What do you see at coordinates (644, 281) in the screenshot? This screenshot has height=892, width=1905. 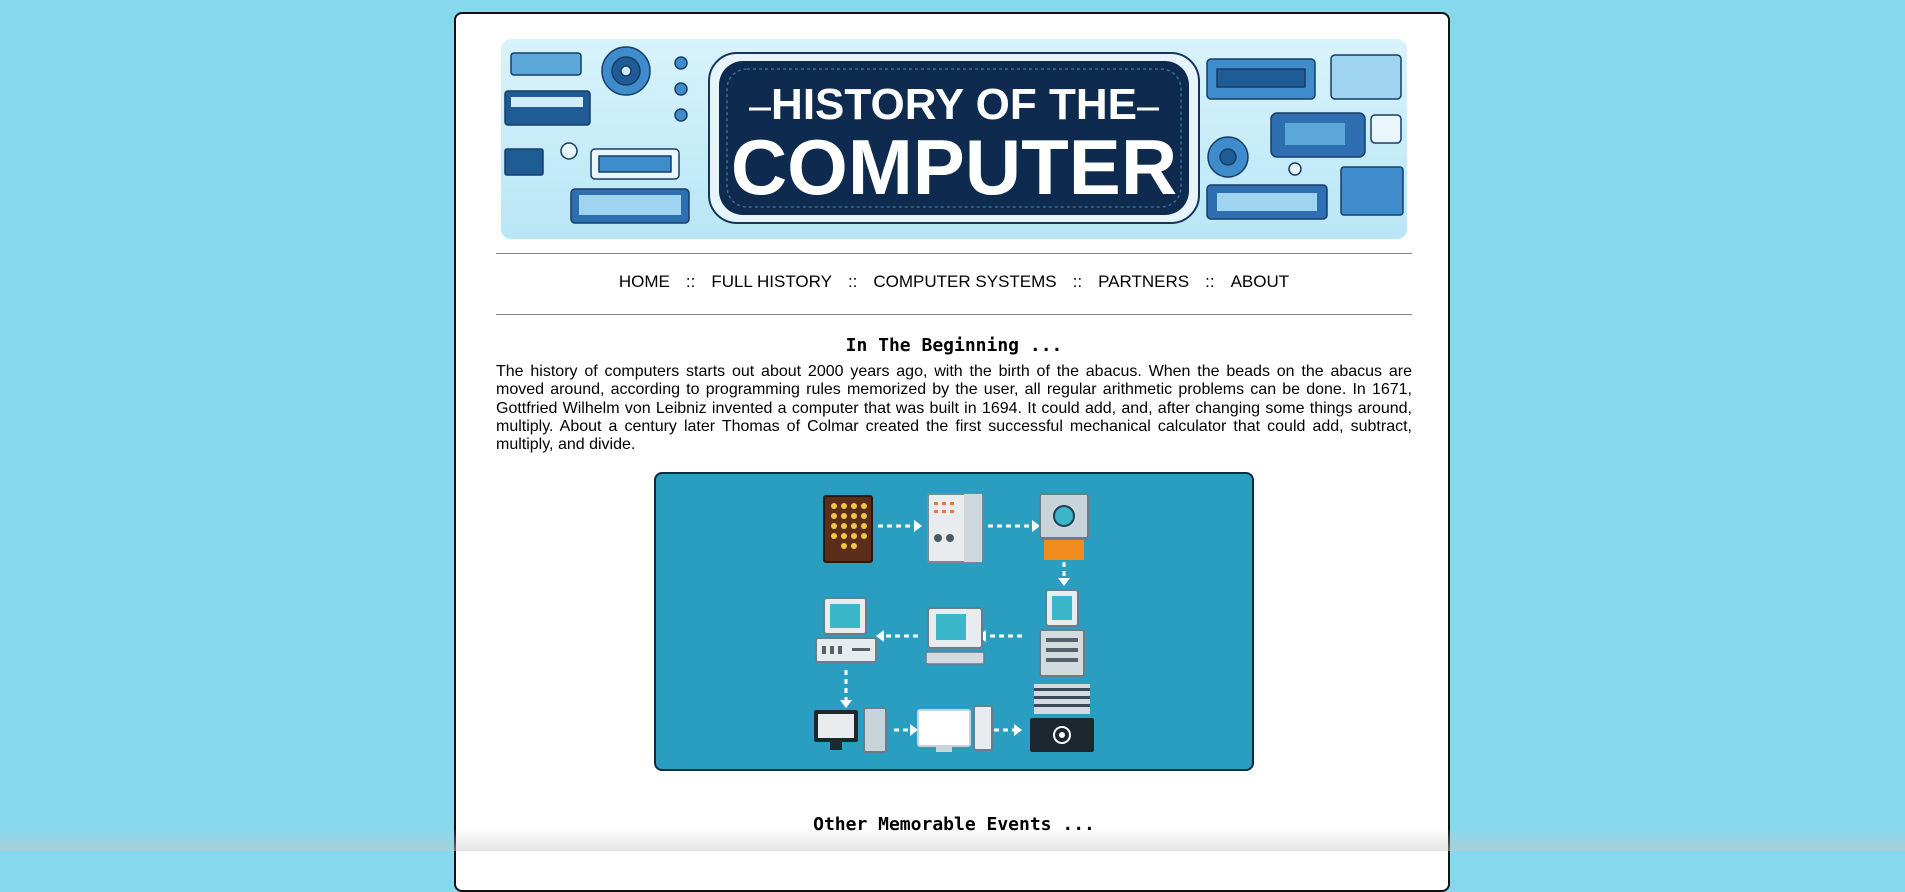 I see `nav-home: HOME` at bounding box center [644, 281].